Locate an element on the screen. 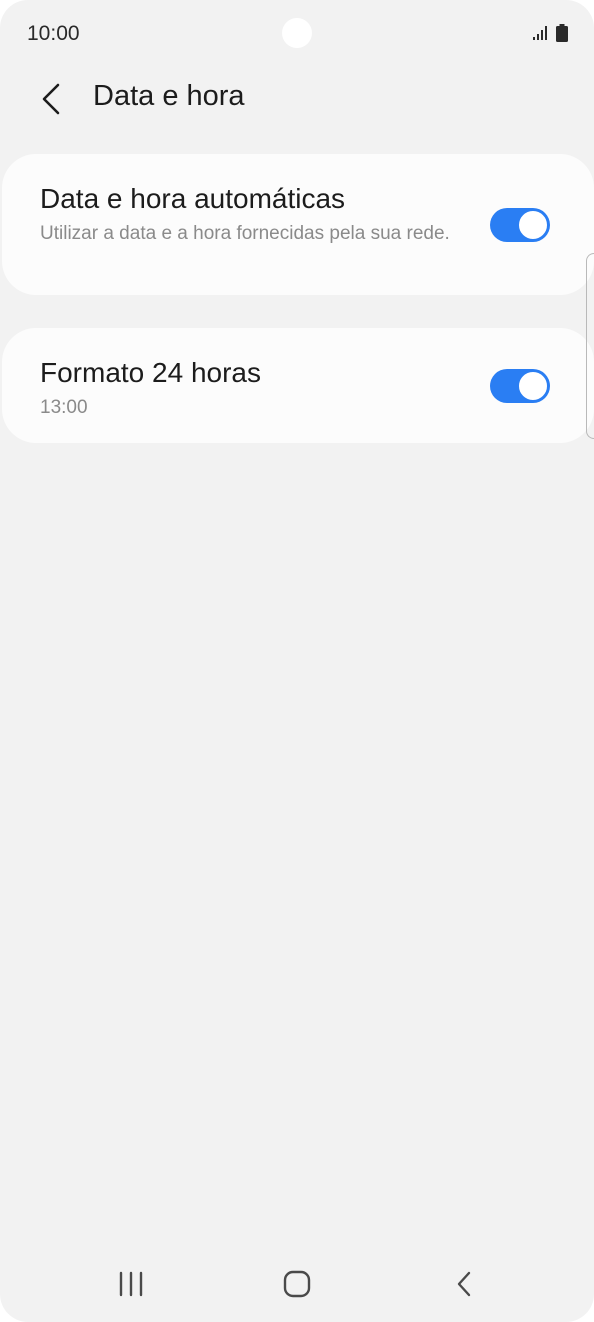 The width and height of the screenshot is (594, 1322). battery-icon is located at coordinates (562, 33).